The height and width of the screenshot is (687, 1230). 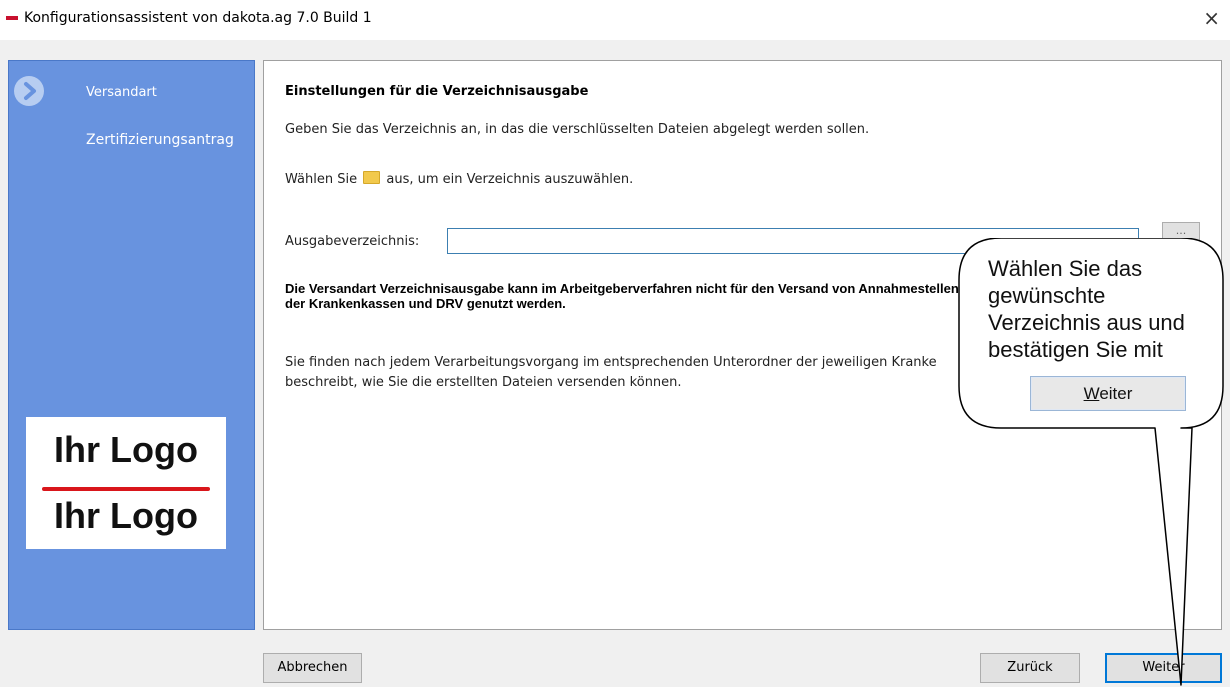 I want to click on output-dir-label: Ausgabeverzeichnis:, so click(x=352, y=241).